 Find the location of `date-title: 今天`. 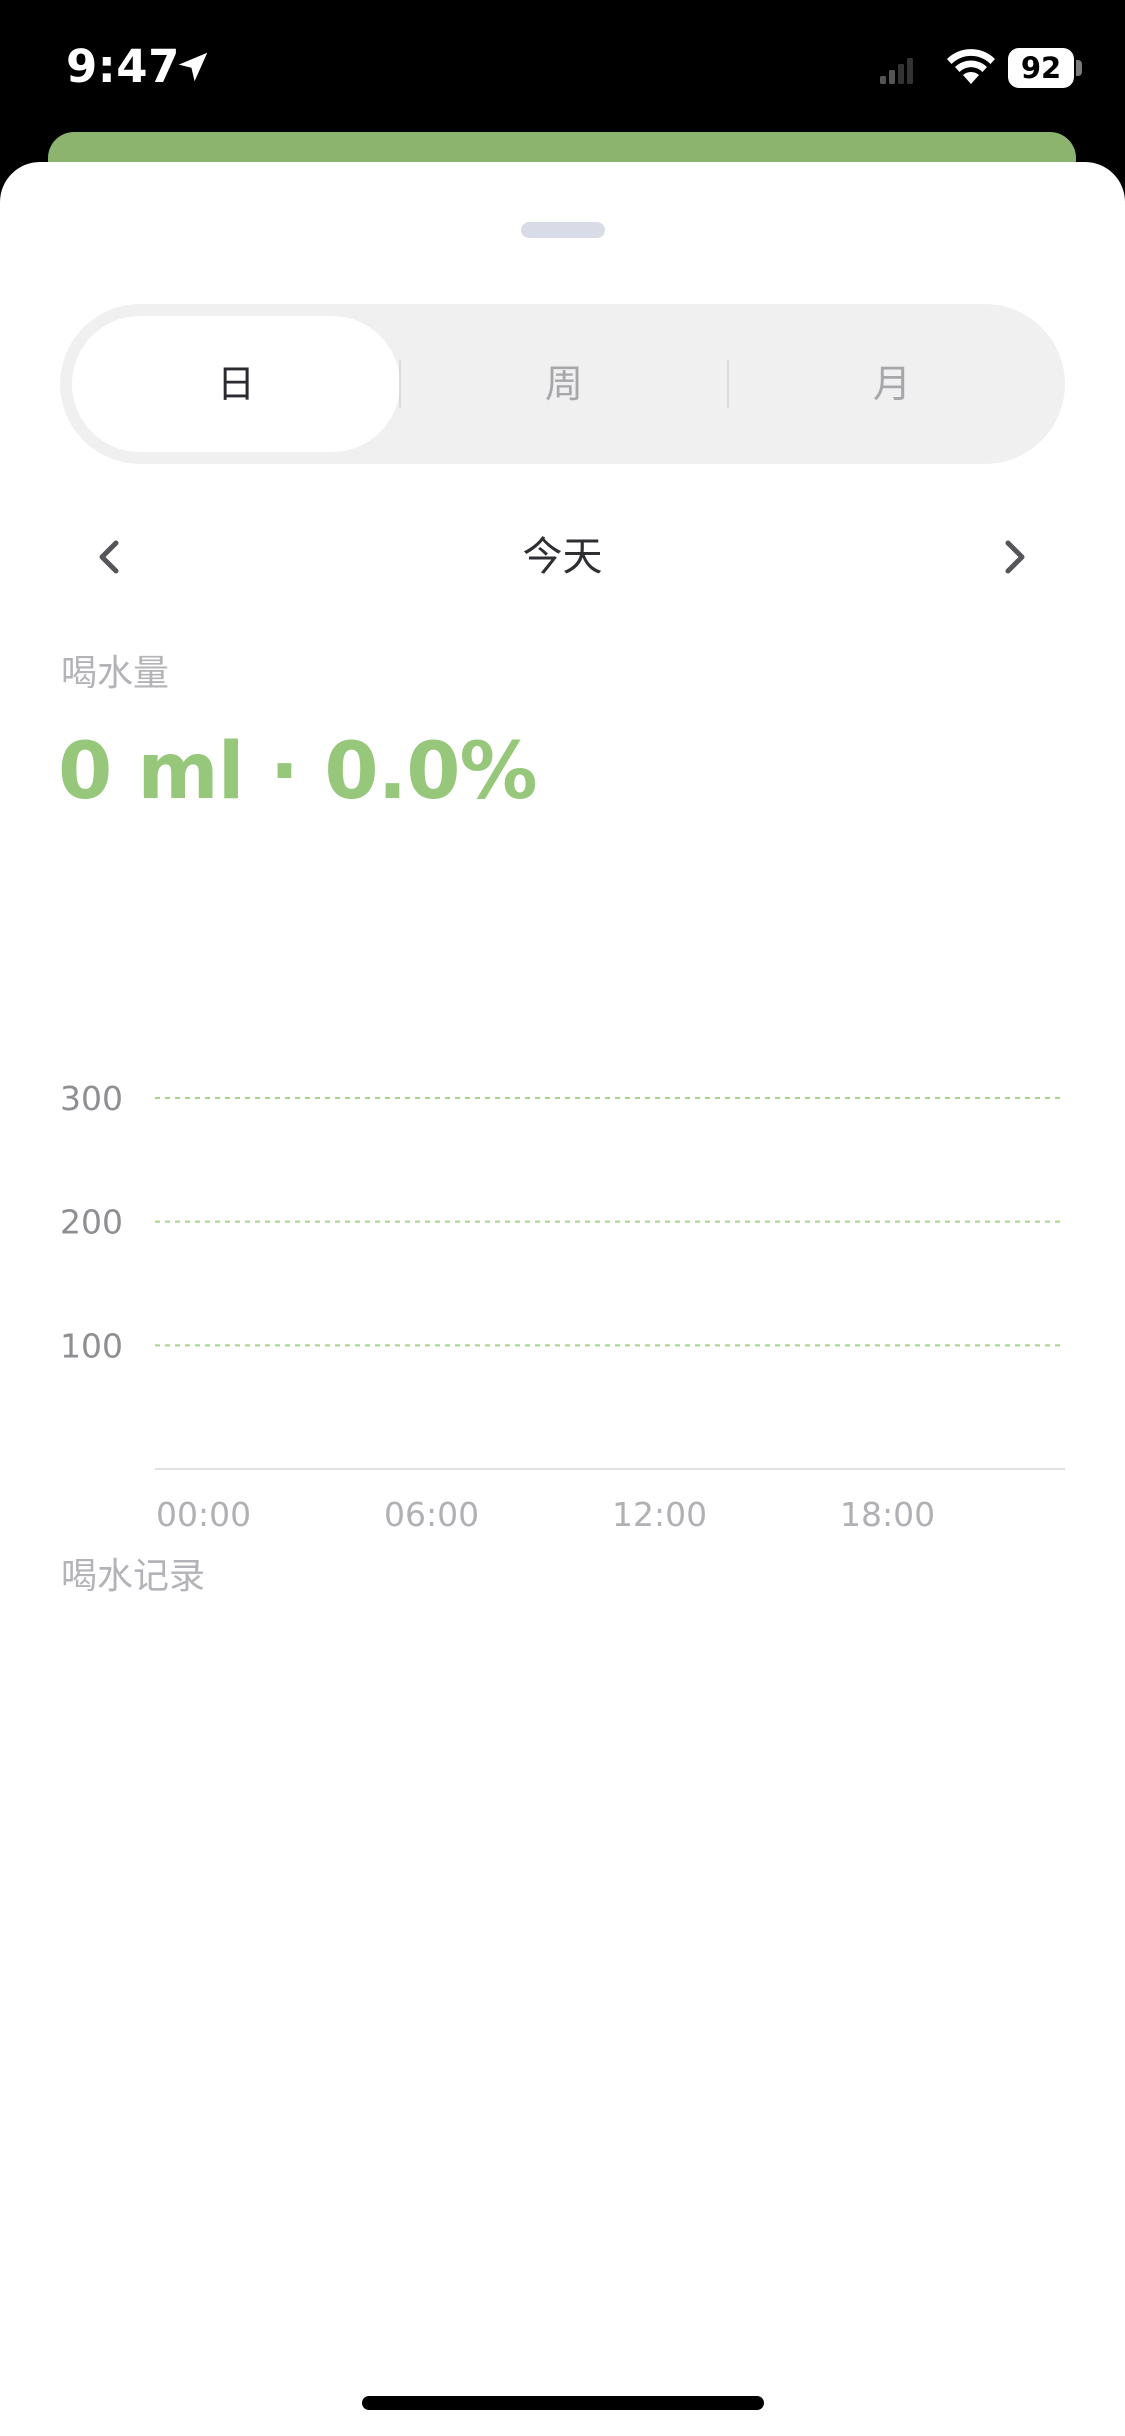

date-title: 今天 is located at coordinates (562, 557).